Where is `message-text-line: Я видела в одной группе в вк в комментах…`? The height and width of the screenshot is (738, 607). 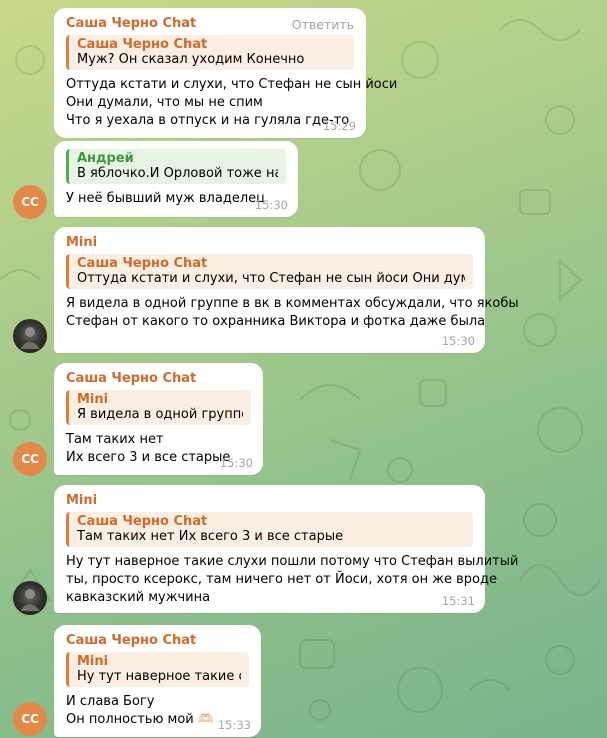
message-text-line: Я видела в одной группе в вк в комментах… is located at coordinates (292, 303).